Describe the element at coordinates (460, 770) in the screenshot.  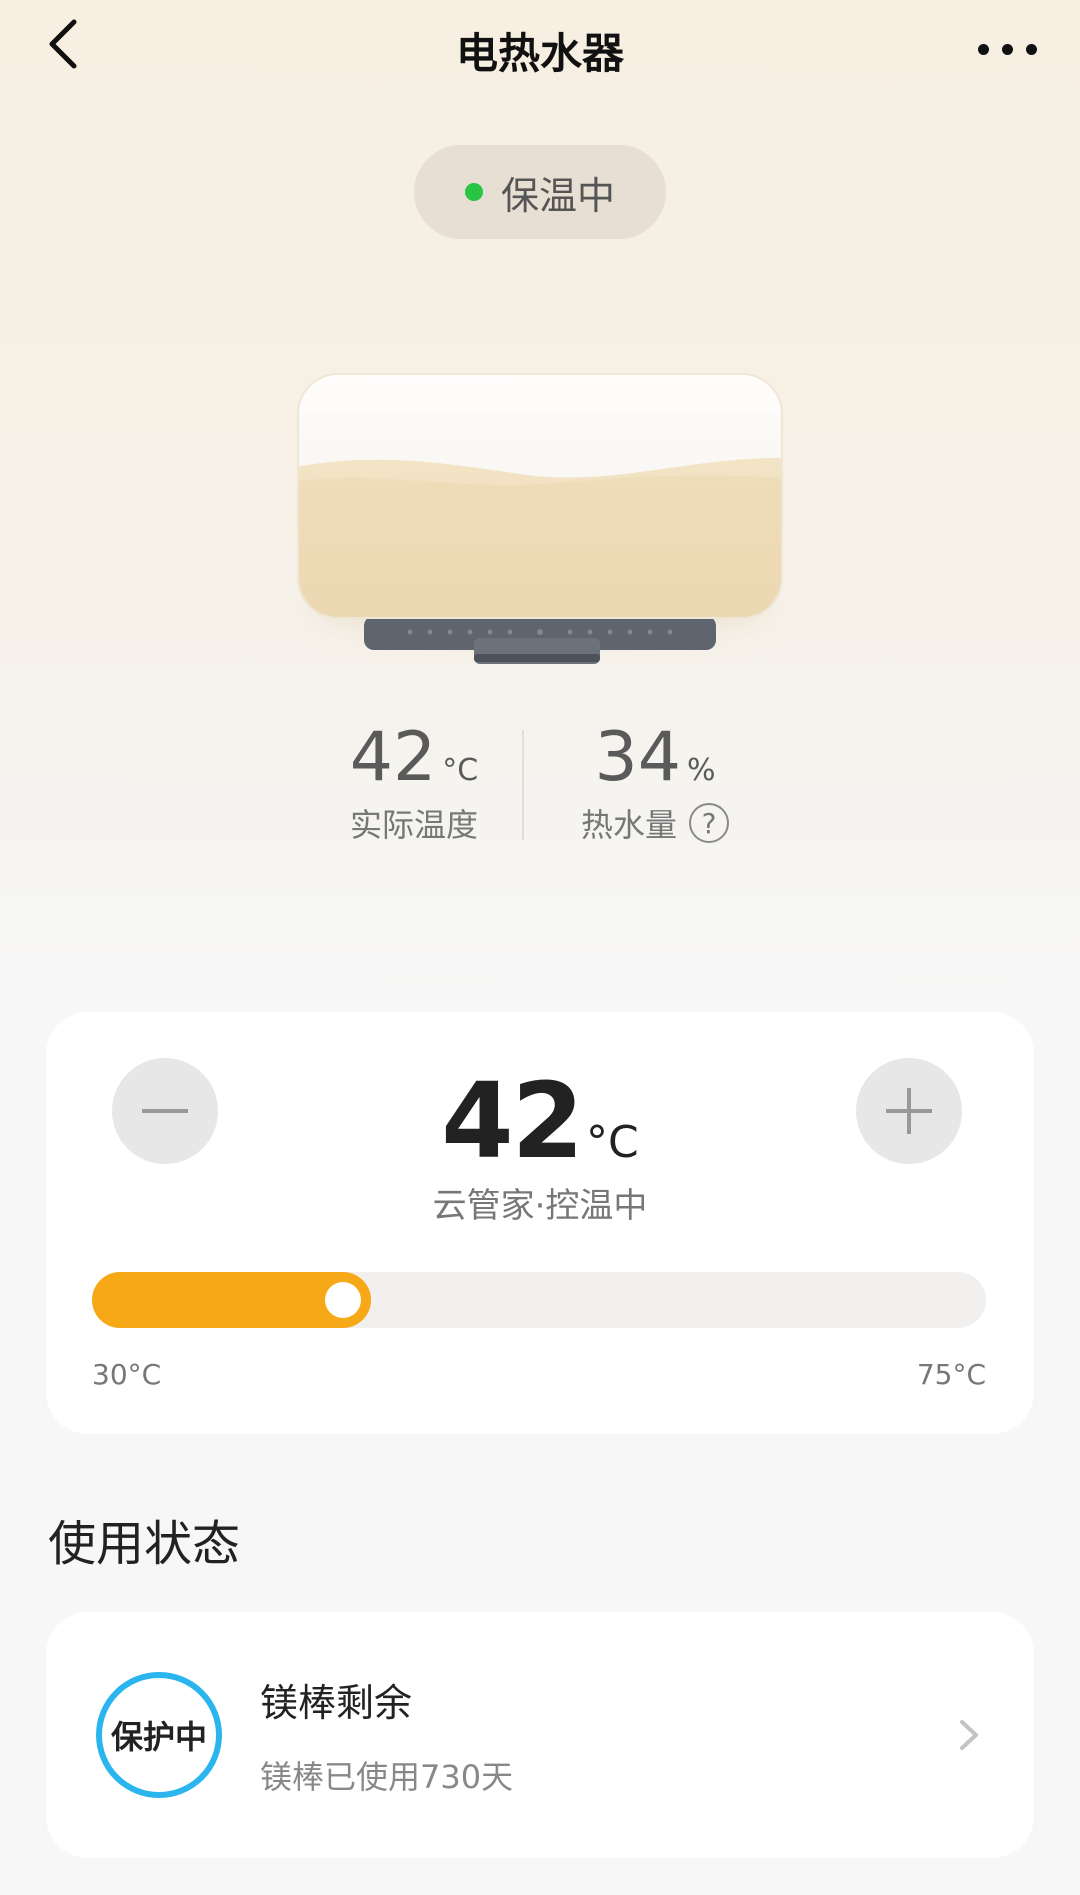
I see `actual-temperature-unit: °C` at that location.